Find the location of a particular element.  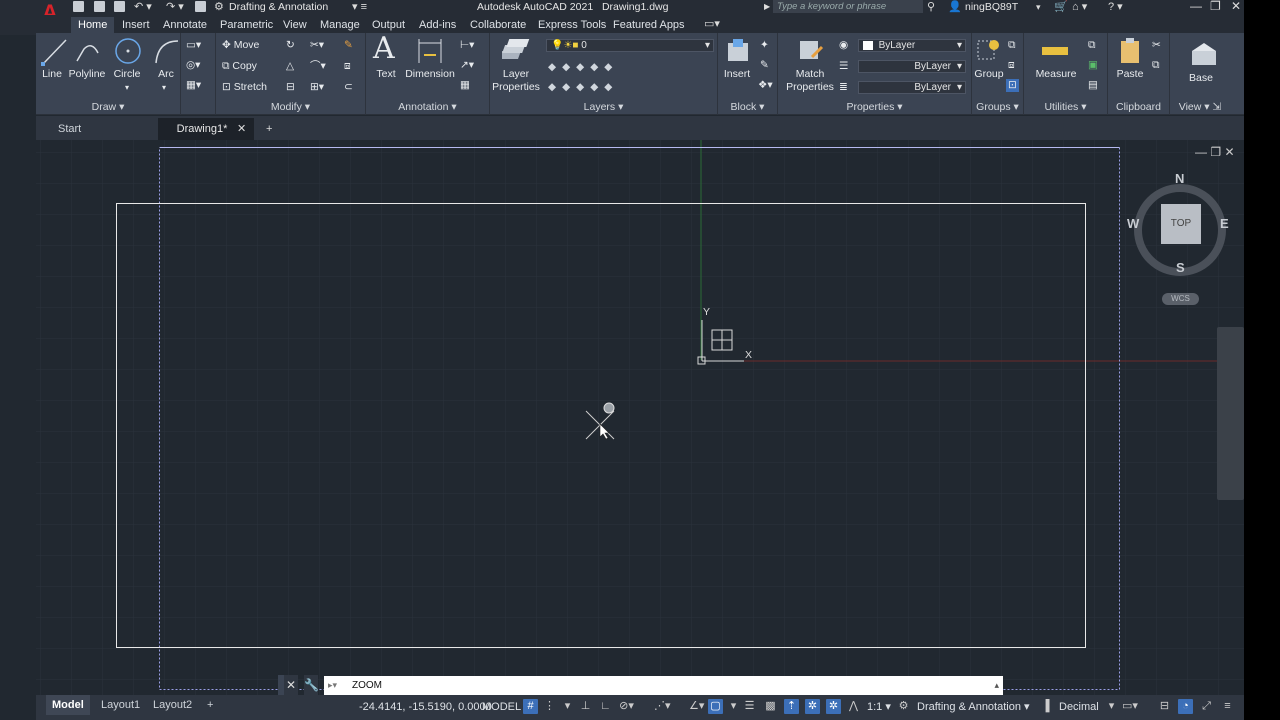

redo-icon: ↷ ▾ is located at coordinates (175, 7).